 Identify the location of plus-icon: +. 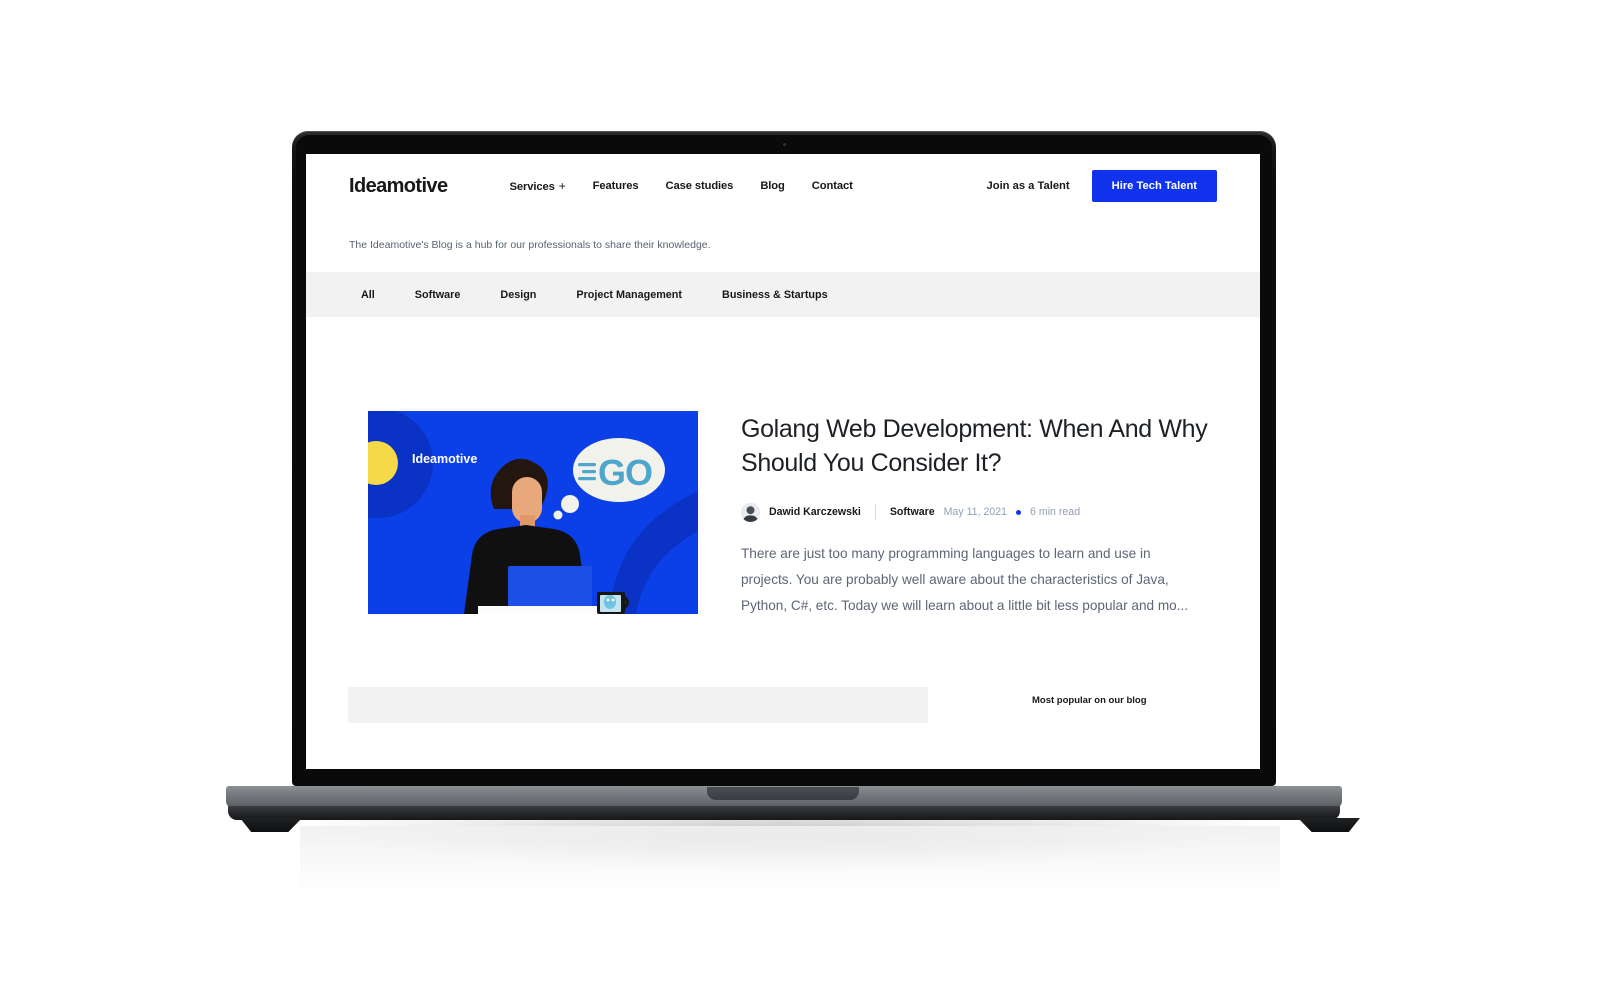
(562, 186).